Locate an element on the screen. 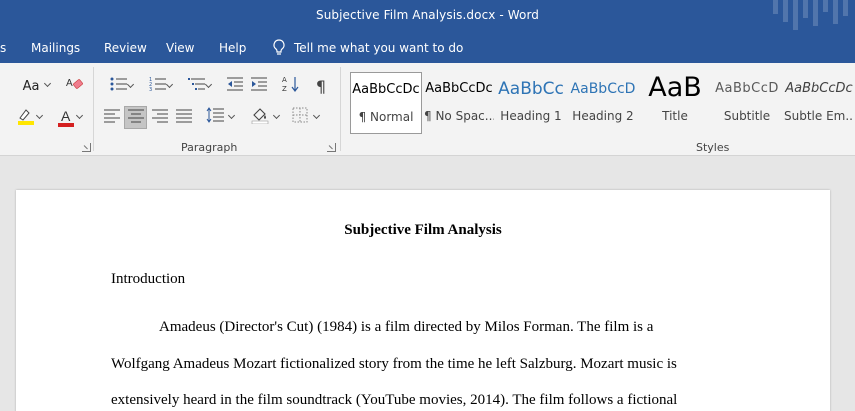 The width and height of the screenshot is (855, 411). increase-indent-icon is located at coordinates (259, 86).